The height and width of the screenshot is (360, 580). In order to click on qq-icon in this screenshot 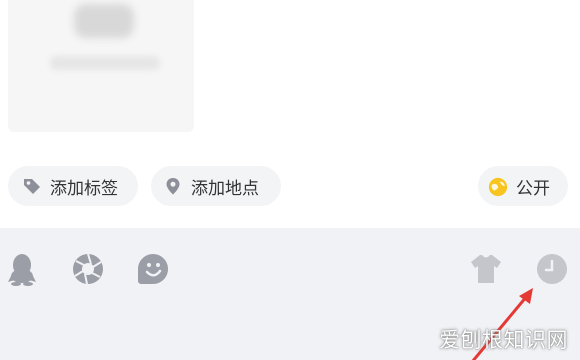, I will do `click(22, 270)`.